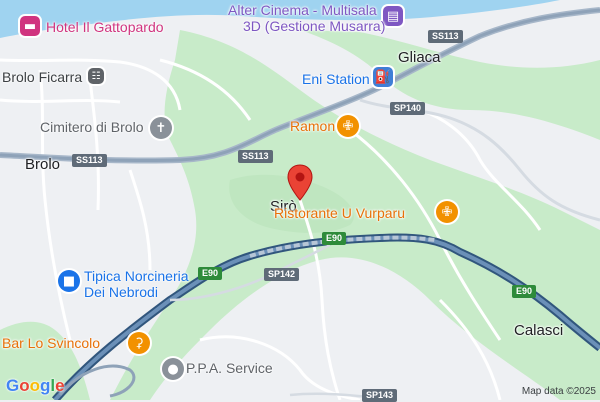 The image size is (600, 402). I want to click on road-shield-sp143: SP143, so click(380, 395).